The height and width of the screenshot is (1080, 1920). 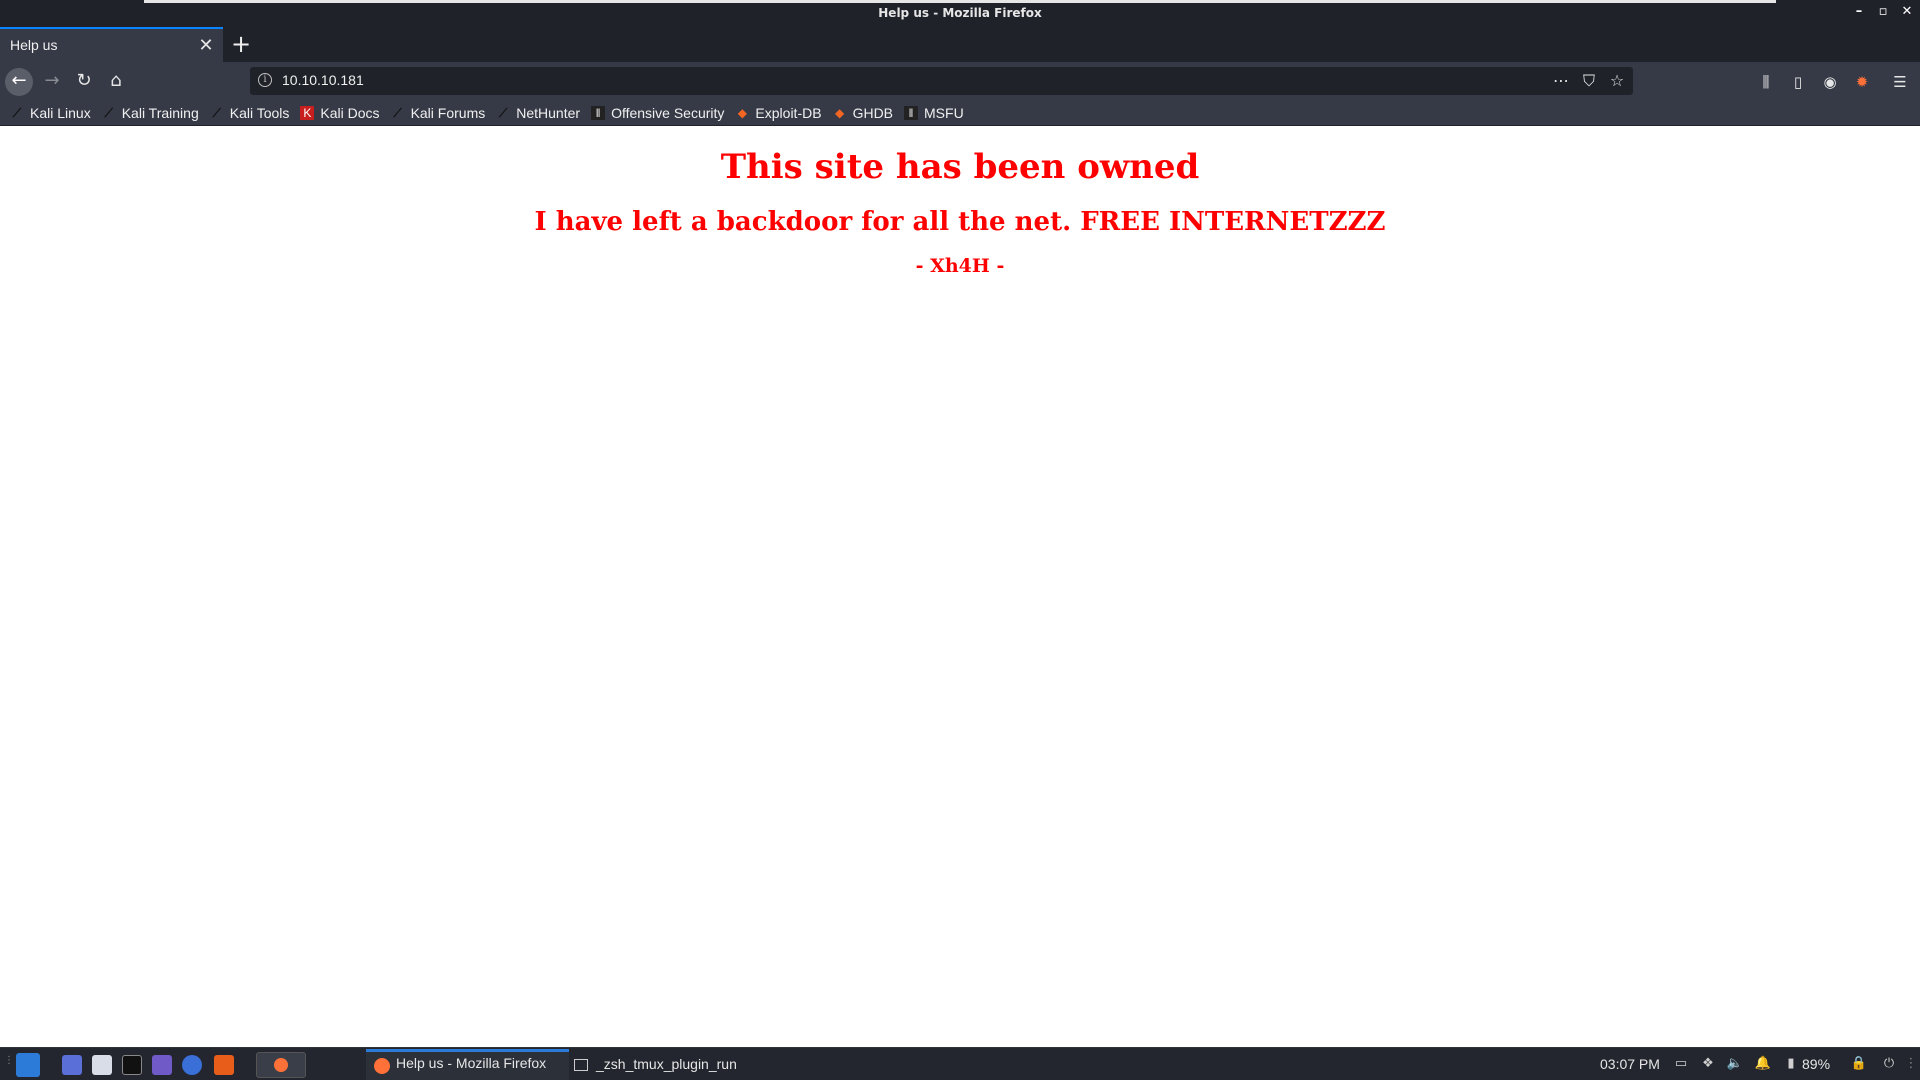 What do you see at coordinates (1816, 1064) in the screenshot?
I see `battery-percent: 89%` at bounding box center [1816, 1064].